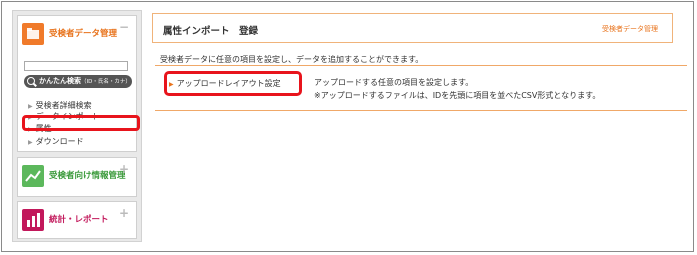 The image size is (697, 255). What do you see at coordinates (211, 31) in the screenshot?
I see `page-title: 属性インポート 登録` at bounding box center [211, 31].